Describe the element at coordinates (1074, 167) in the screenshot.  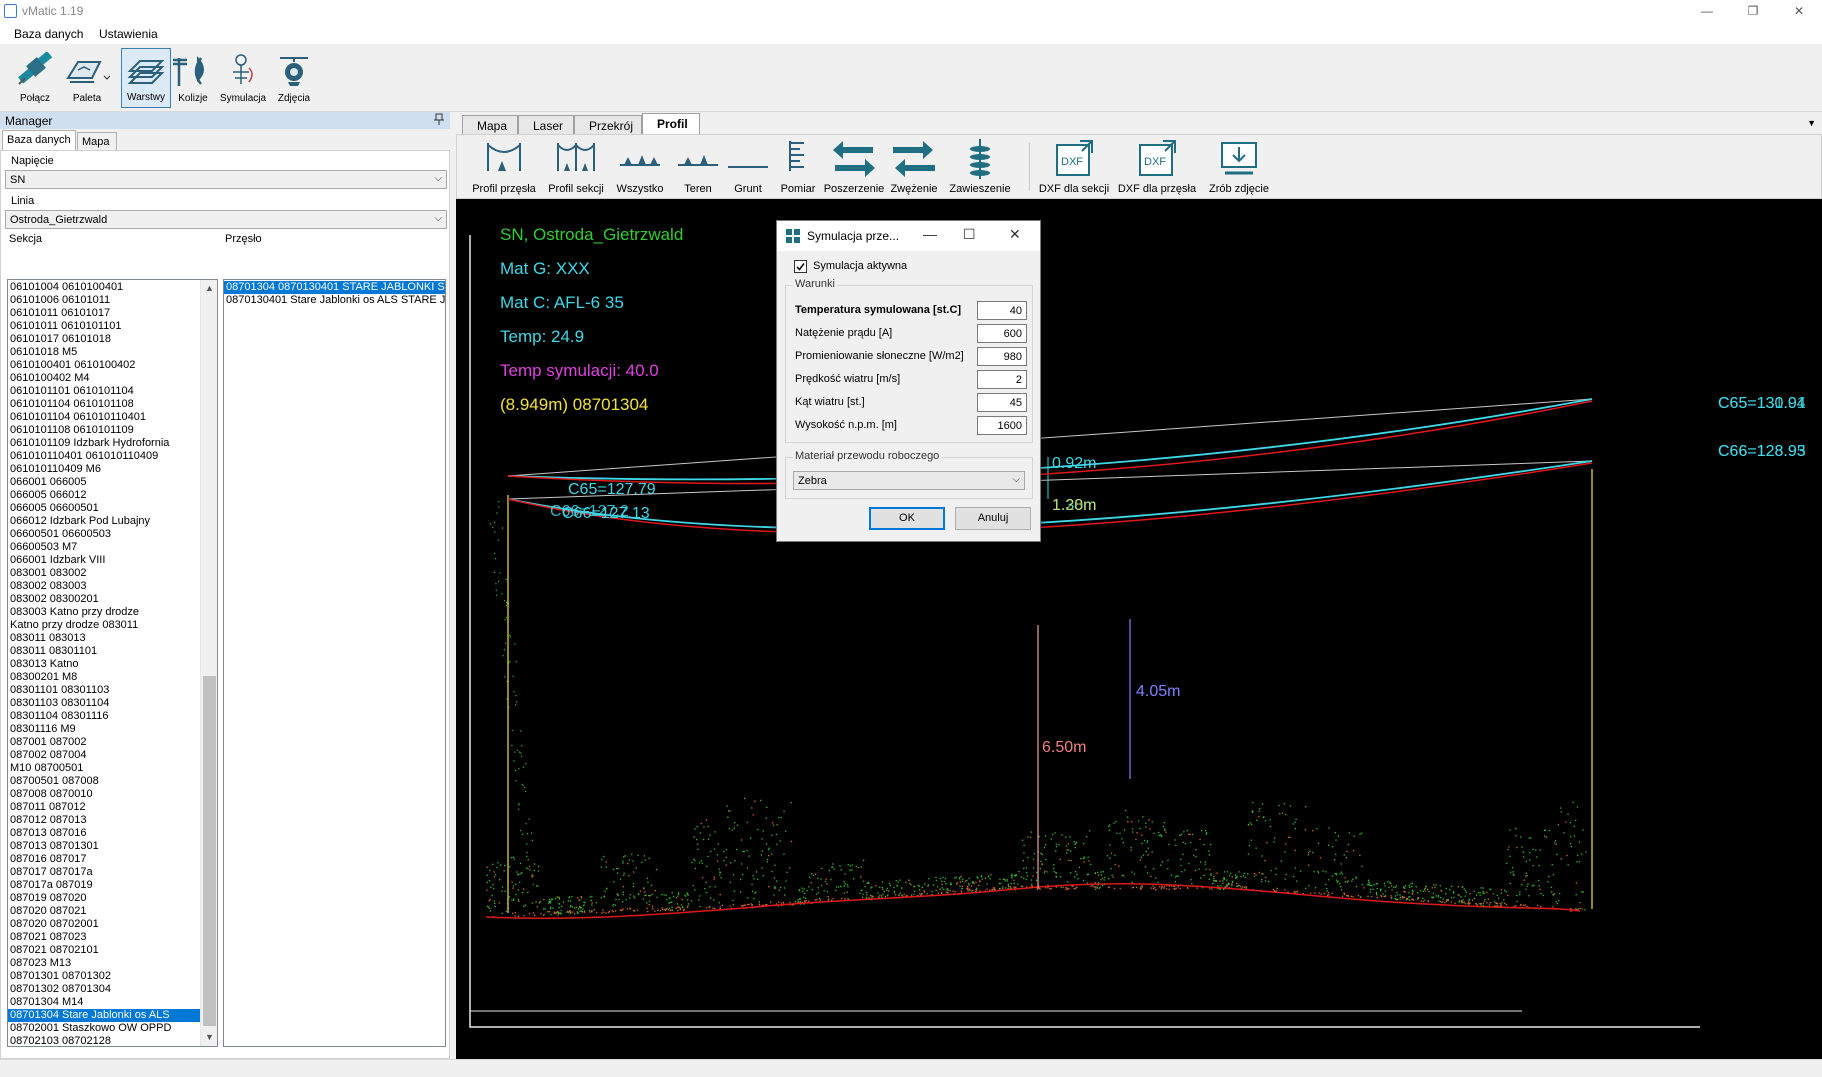
I see `dxf-section-button: DXF DXF dla sekcji` at that location.